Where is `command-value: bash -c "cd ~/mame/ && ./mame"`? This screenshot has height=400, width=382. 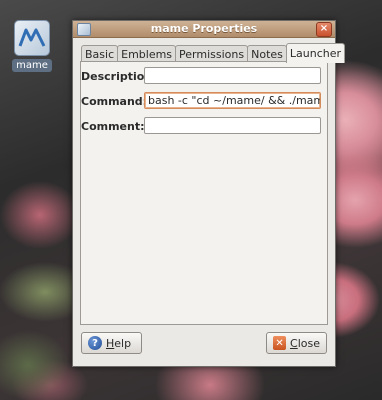 command-value: bash -c "cd ~/mame/ && ./mame" is located at coordinates (234, 100).